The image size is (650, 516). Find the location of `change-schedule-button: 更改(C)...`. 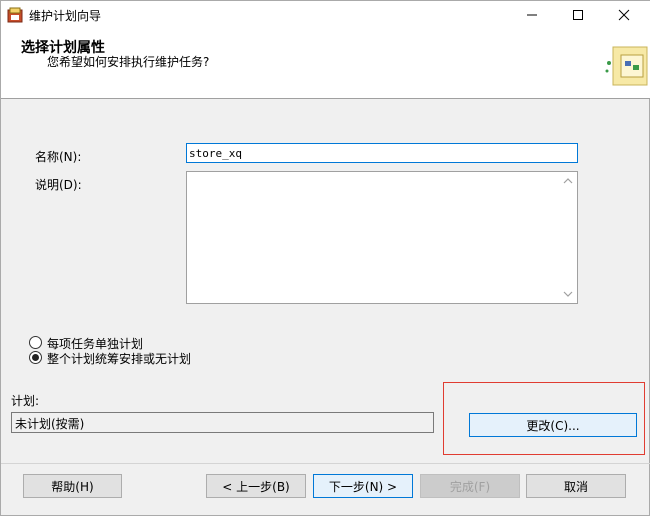

change-schedule-button: 更改(C)... is located at coordinates (553, 425).